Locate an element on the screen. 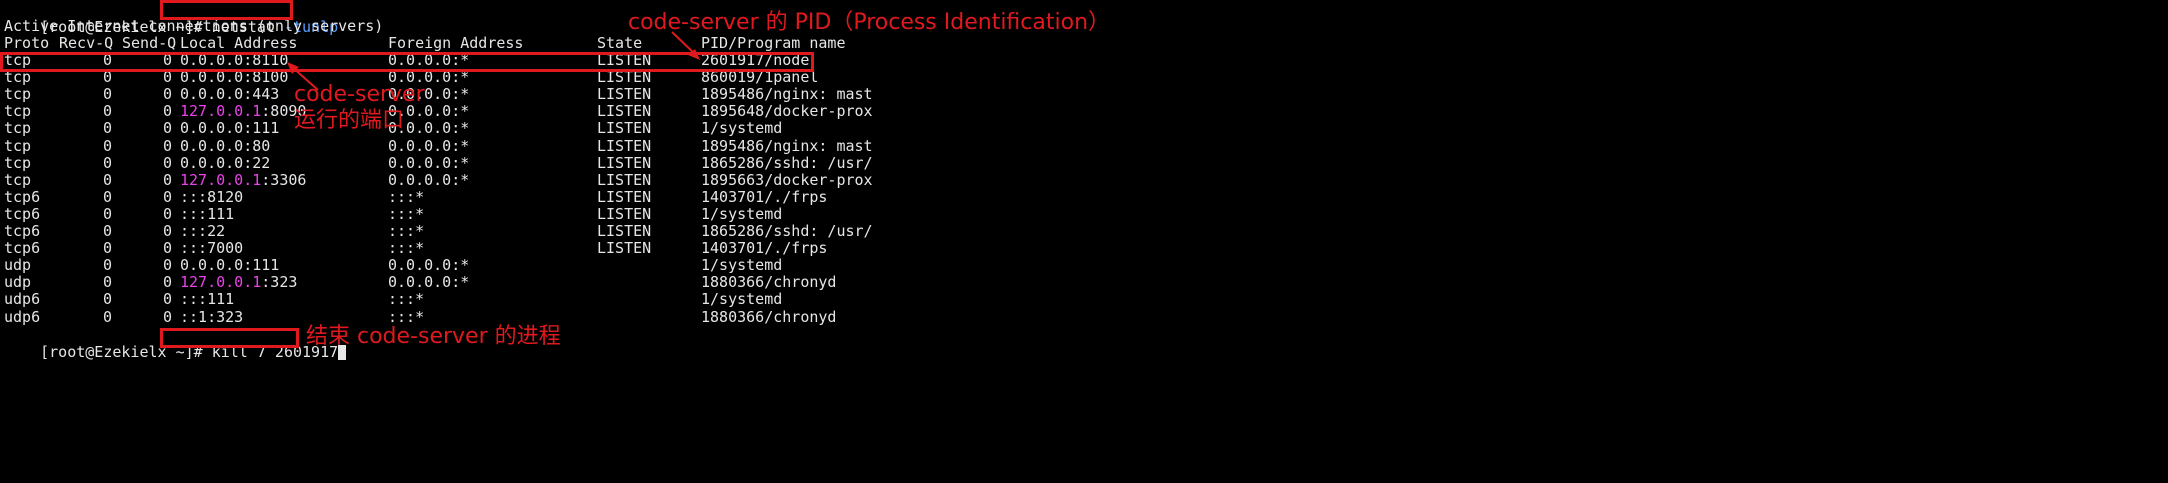 The image size is (2168, 483). annotation-kill: 结束 code-server 的进程 is located at coordinates (433, 336).